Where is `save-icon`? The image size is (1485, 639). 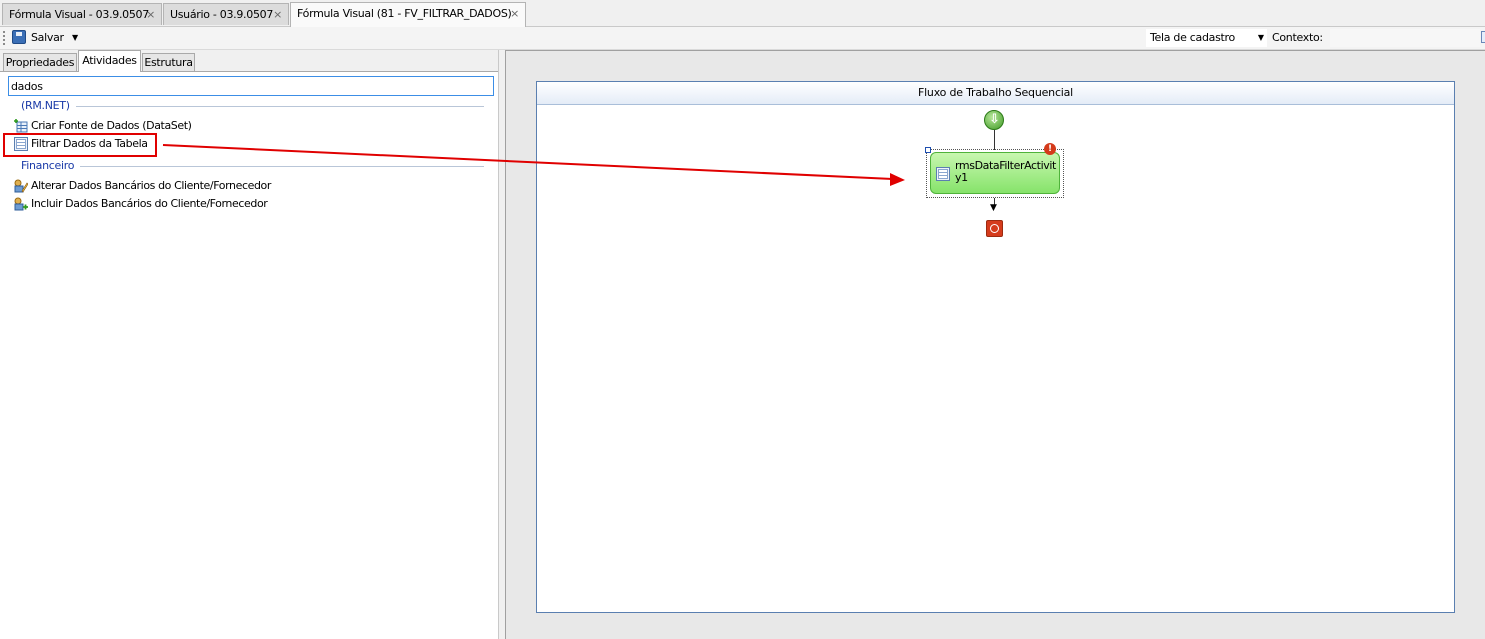
save-icon is located at coordinates (19, 37).